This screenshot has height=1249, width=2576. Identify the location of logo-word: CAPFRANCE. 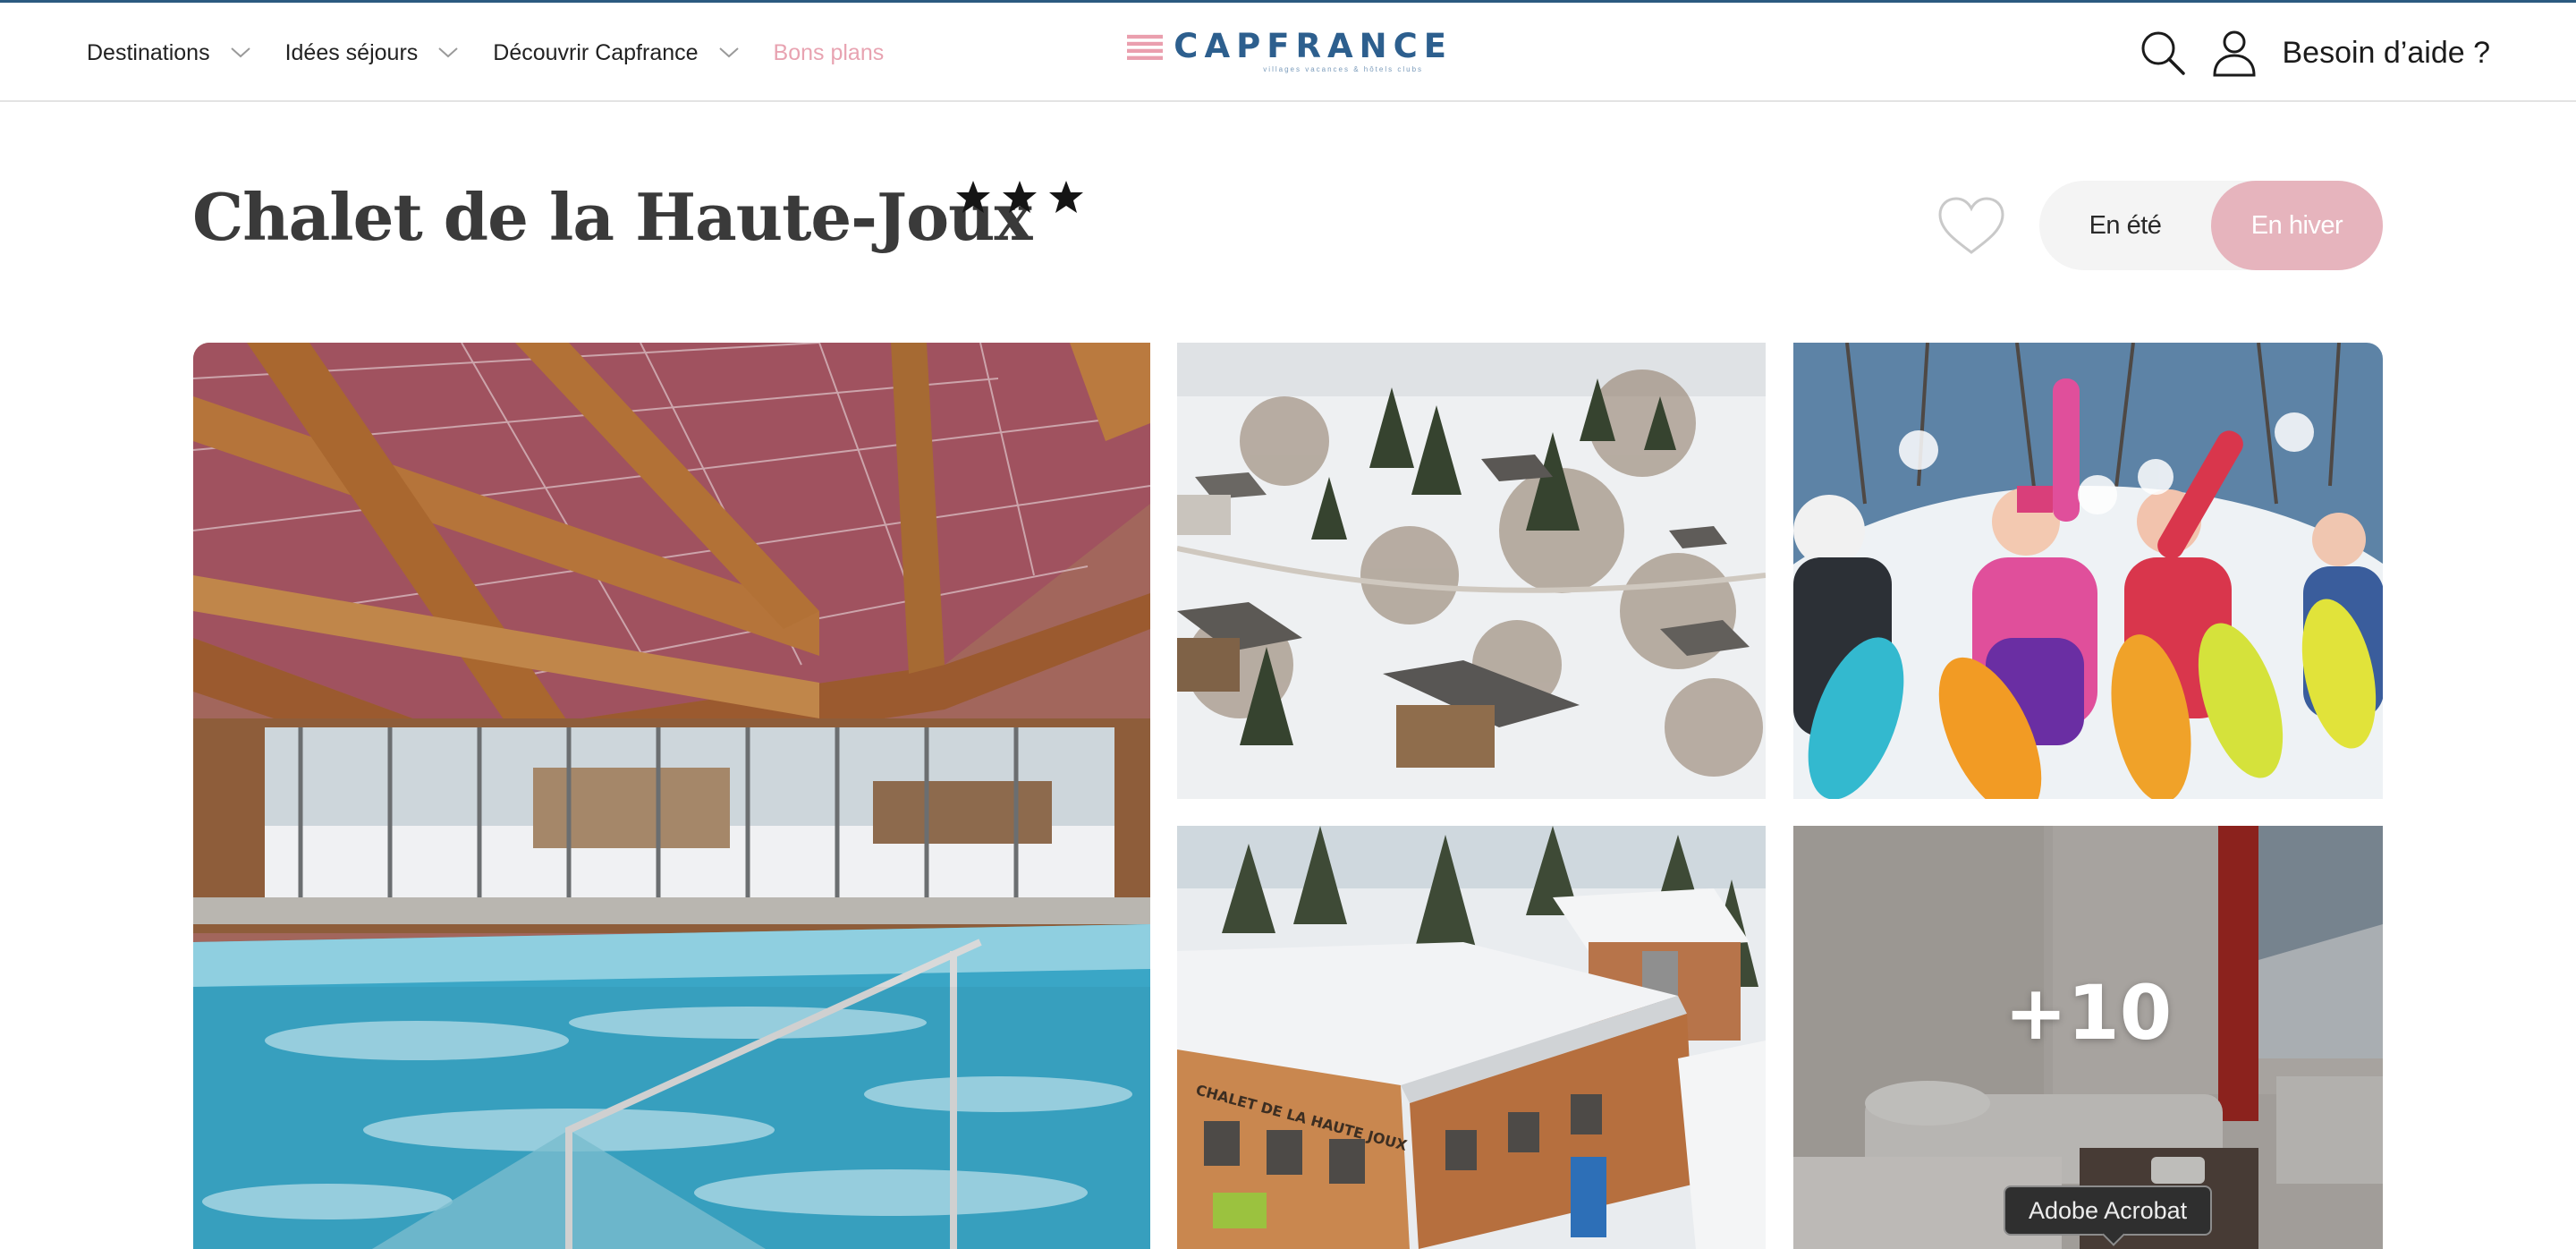
(1313, 46).